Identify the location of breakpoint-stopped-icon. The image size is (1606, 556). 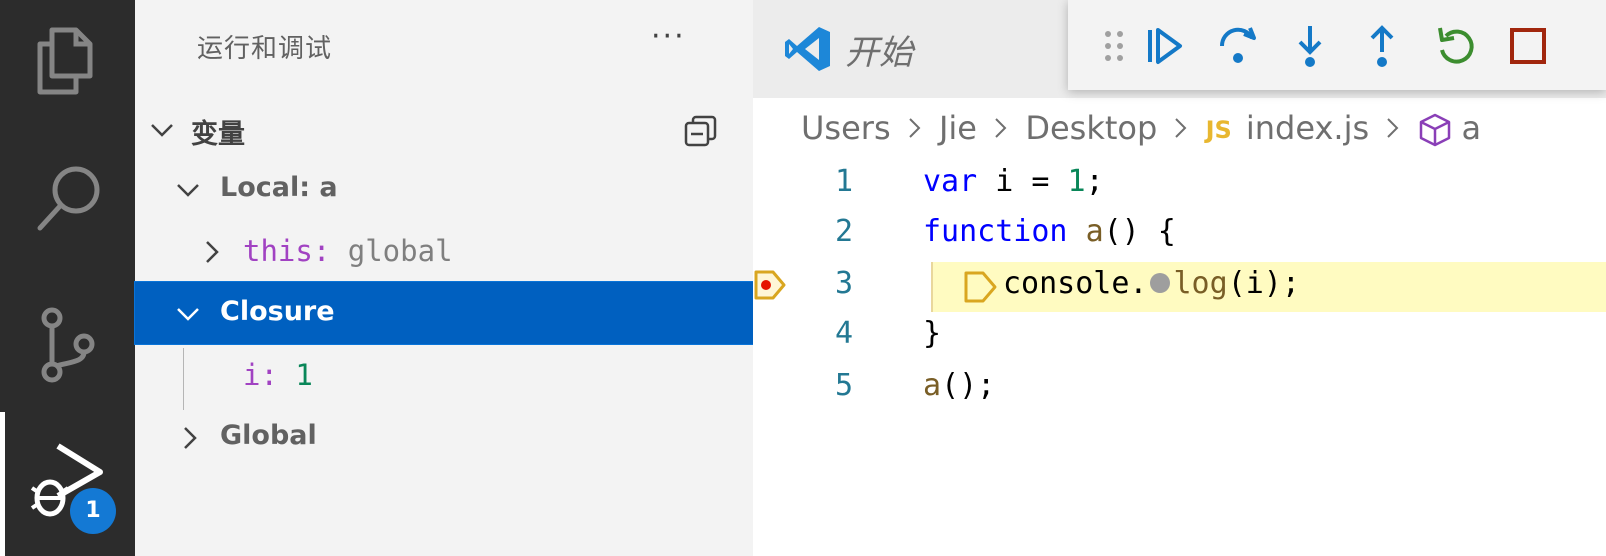
(770, 285).